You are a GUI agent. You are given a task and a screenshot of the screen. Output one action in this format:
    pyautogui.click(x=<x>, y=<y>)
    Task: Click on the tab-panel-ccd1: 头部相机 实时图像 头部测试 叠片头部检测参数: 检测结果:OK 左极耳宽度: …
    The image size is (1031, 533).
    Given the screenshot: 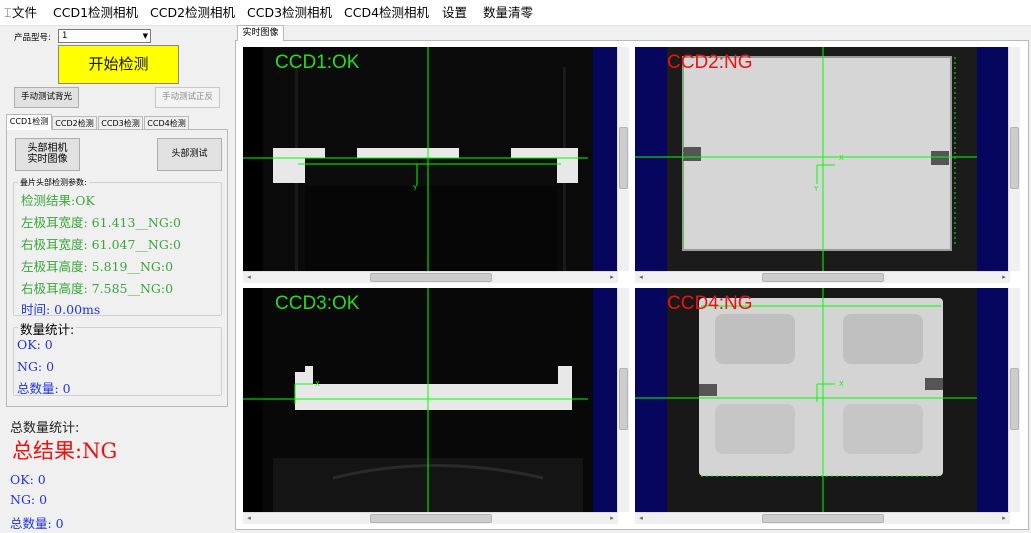 What is the action you would take?
    pyautogui.click(x=117, y=268)
    